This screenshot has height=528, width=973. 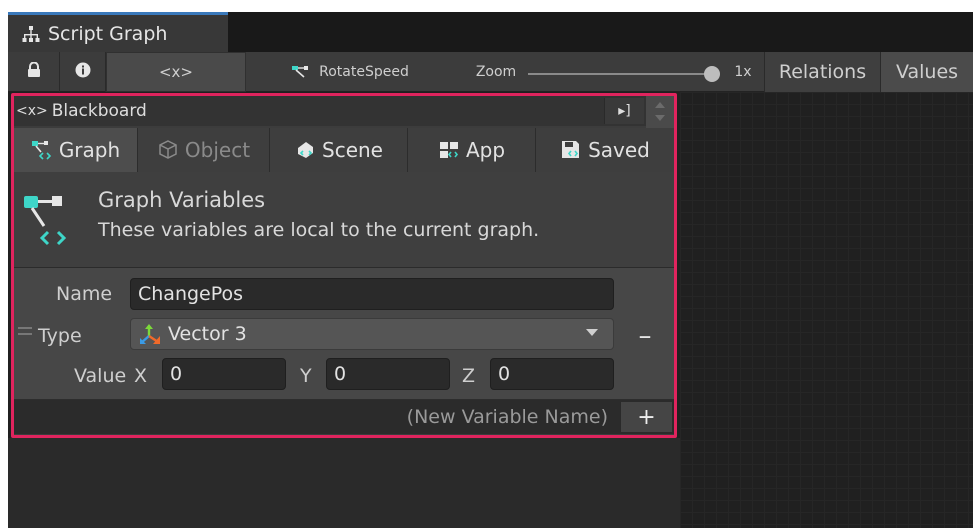 What do you see at coordinates (306, 376) in the screenshot?
I see `y-label: Y` at bounding box center [306, 376].